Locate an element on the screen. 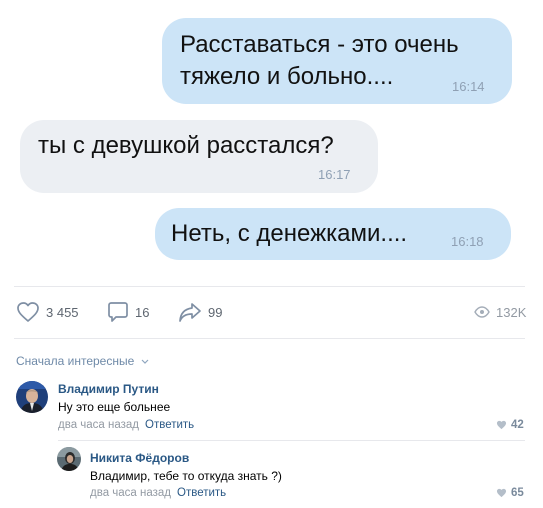 Image resolution: width=543 pixels, height=508 pixels. comment-sort-dropdown: Сначала интересные is located at coordinates (82, 361).